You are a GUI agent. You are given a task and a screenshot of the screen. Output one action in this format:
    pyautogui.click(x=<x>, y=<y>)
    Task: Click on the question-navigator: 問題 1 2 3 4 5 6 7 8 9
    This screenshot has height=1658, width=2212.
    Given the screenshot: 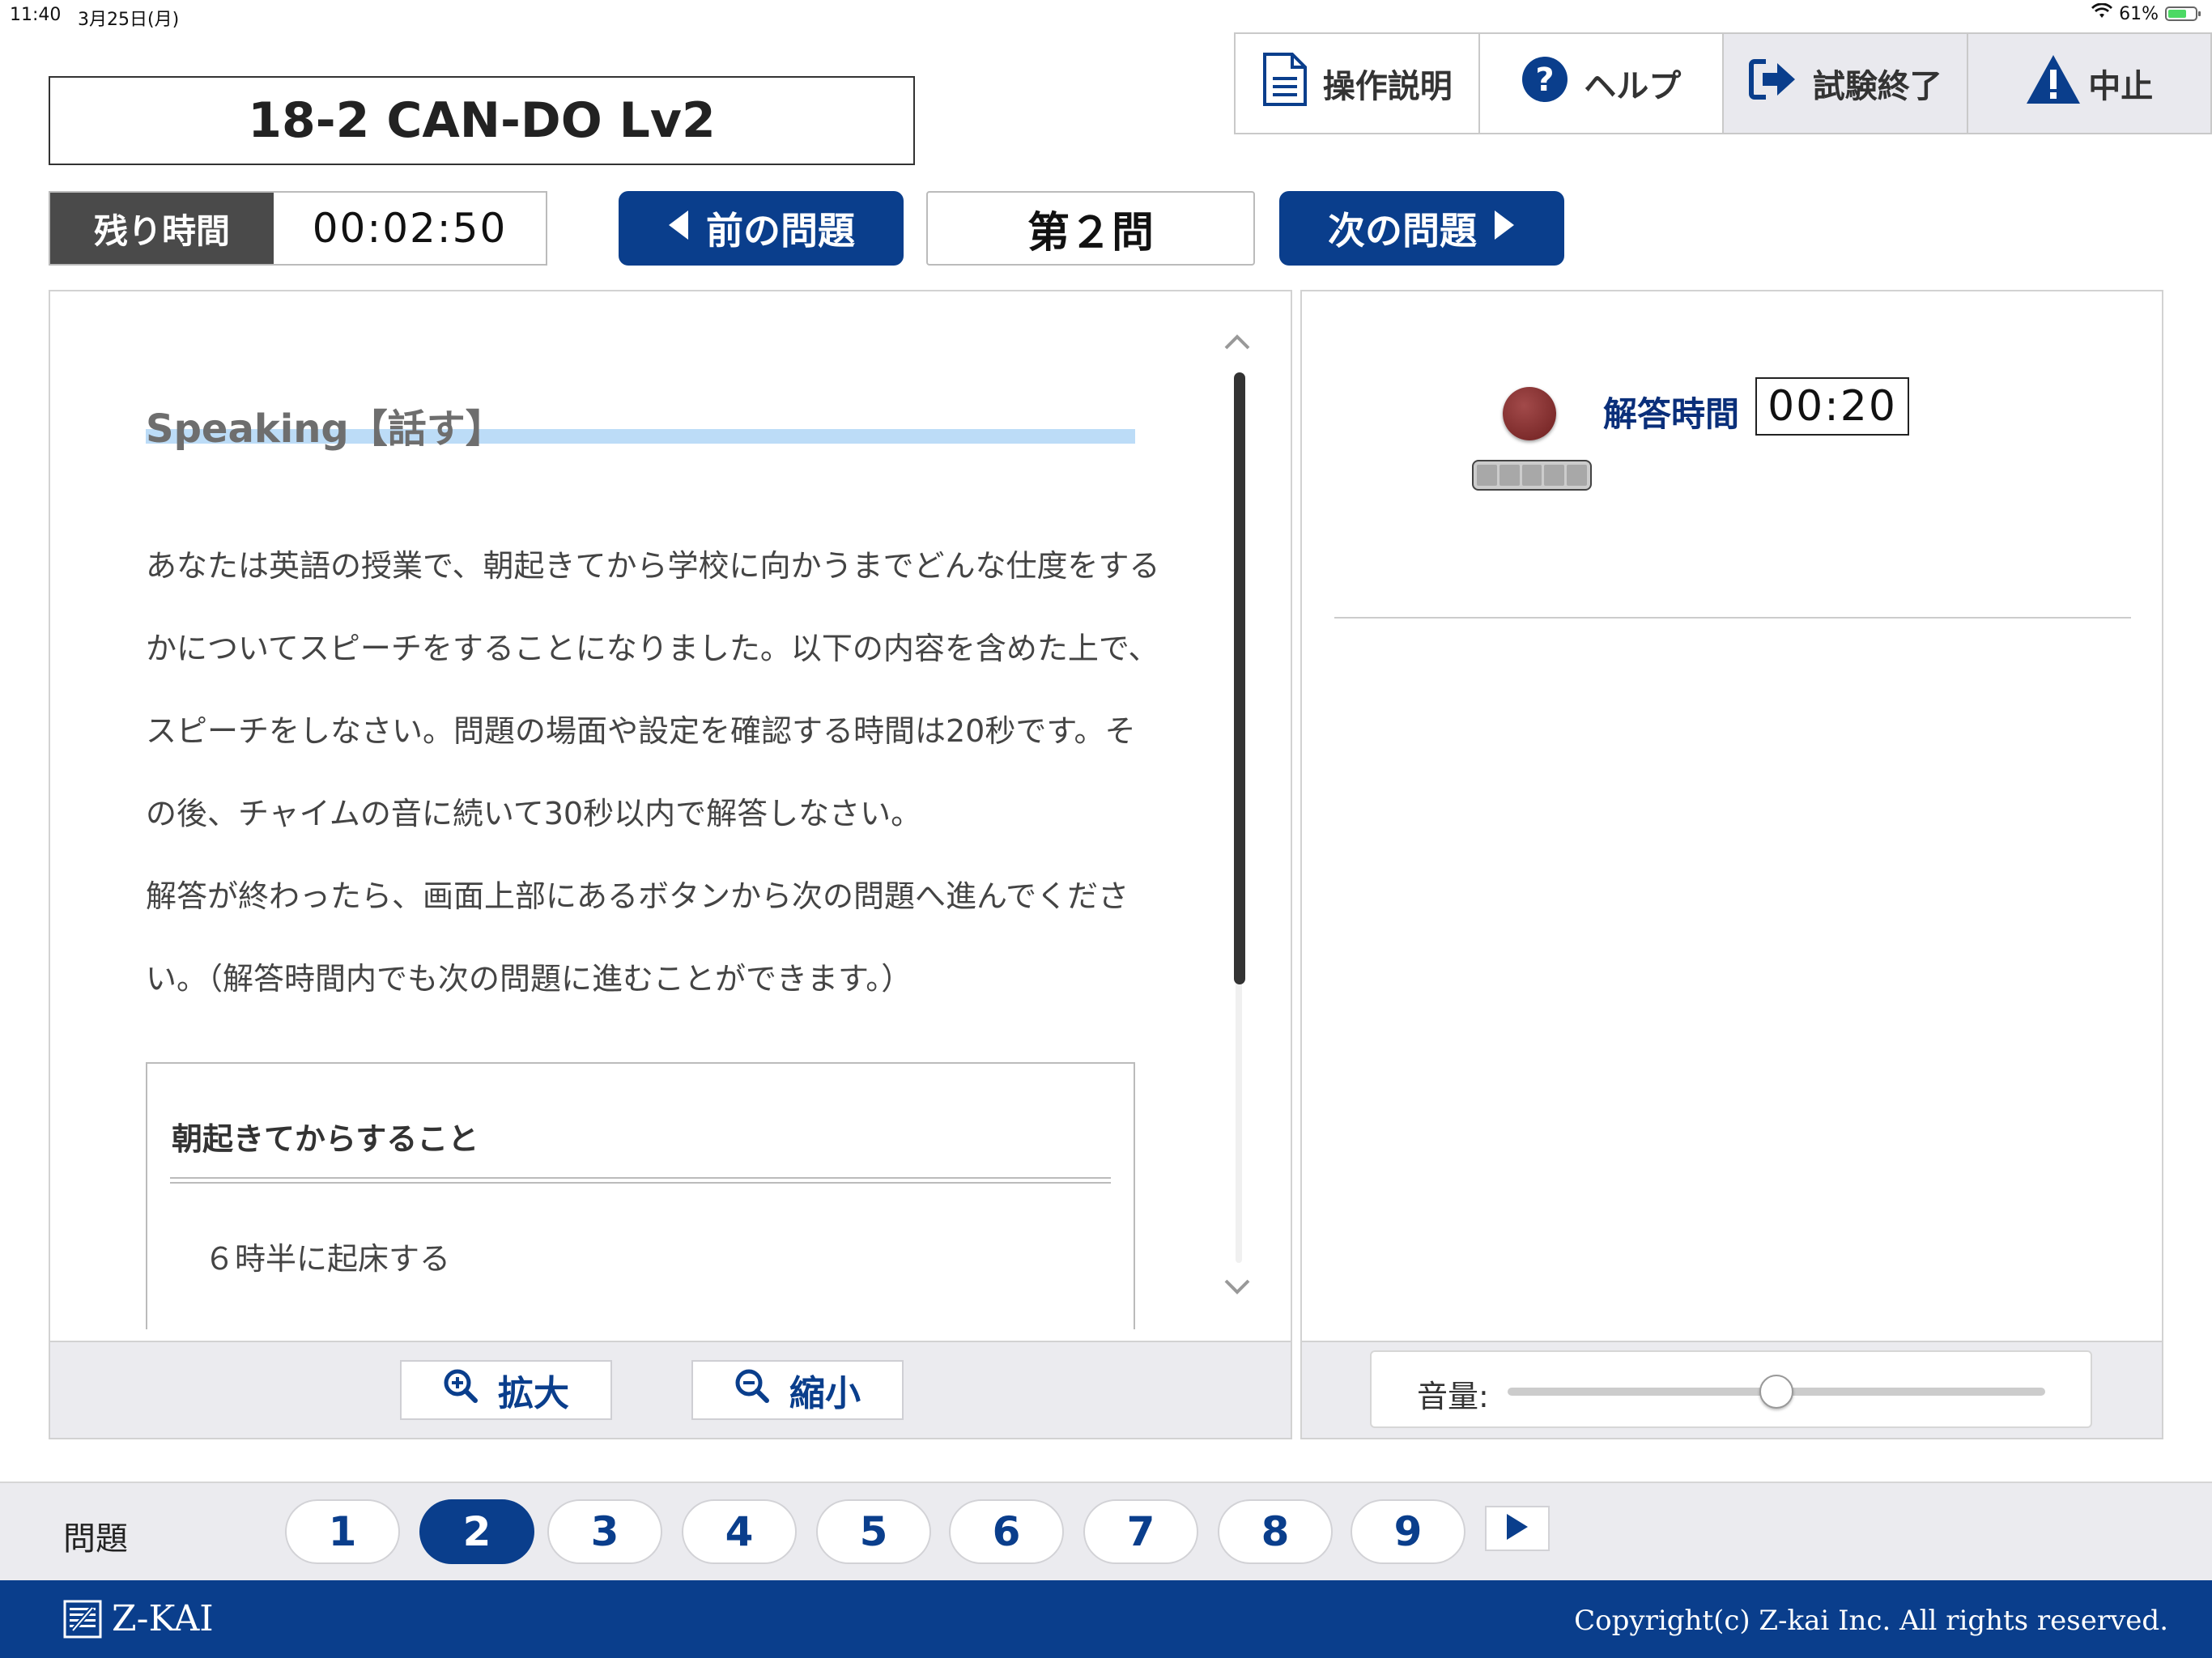 What is the action you would take?
    pyautogui.click(x=1106, y=1531)
    